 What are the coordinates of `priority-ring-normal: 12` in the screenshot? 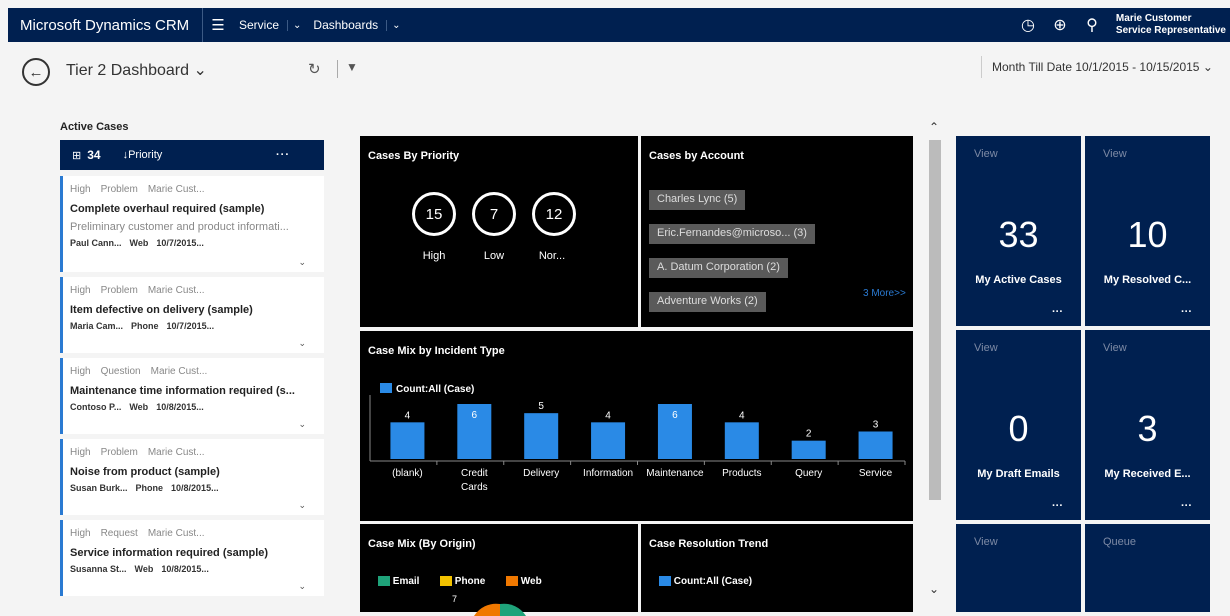 It's located at (554, 214).